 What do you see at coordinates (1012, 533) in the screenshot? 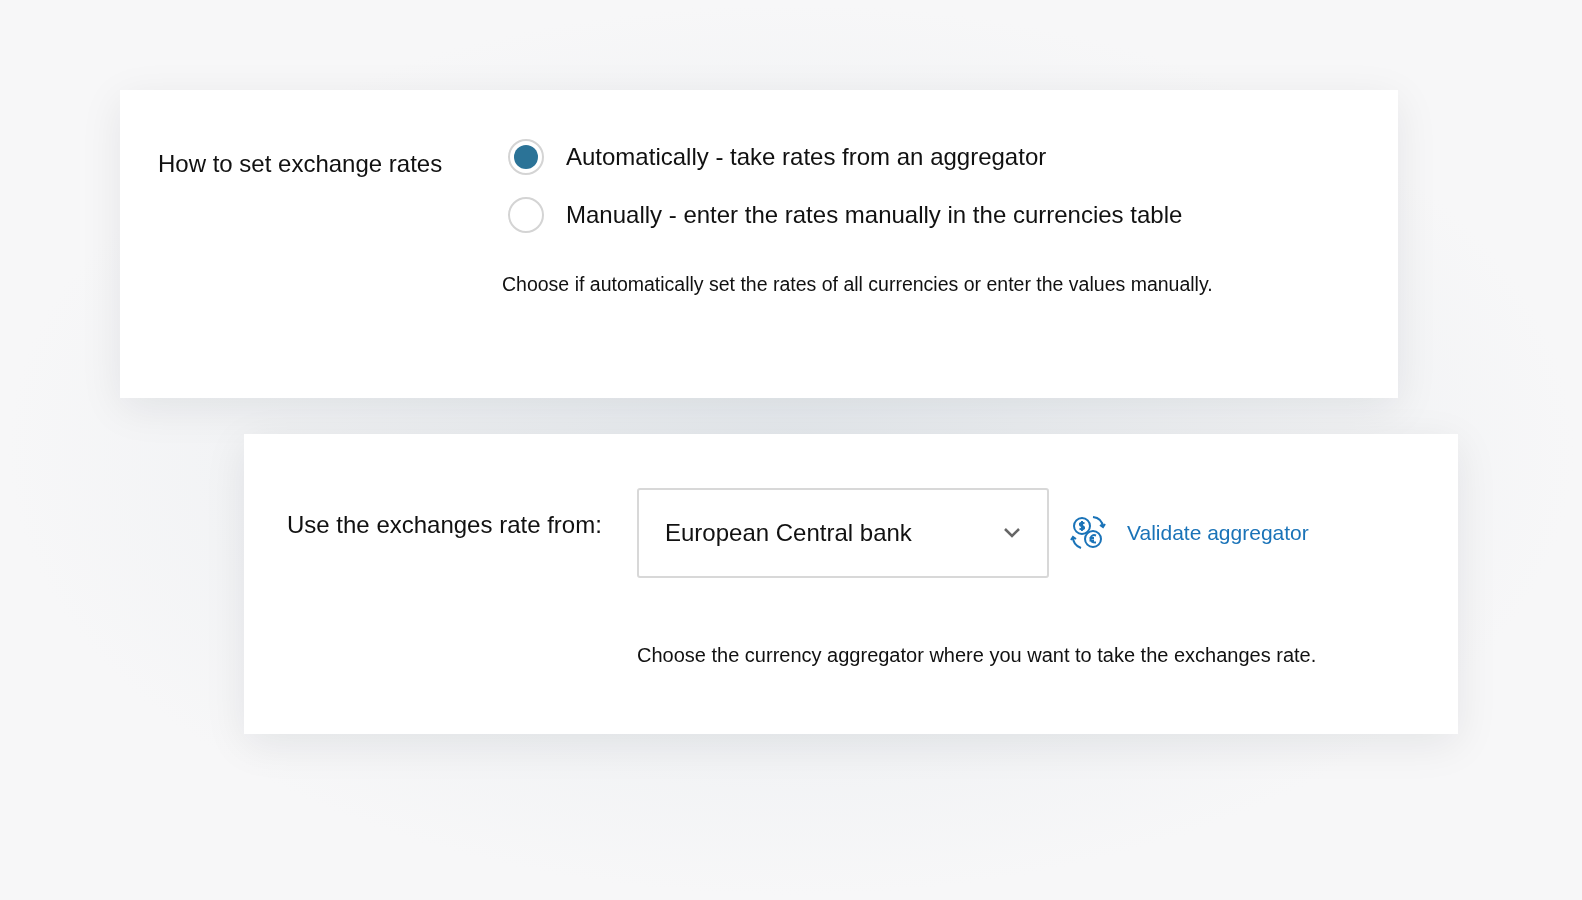
I see `chevron-down-icon` at bounding box center [1012, 533].